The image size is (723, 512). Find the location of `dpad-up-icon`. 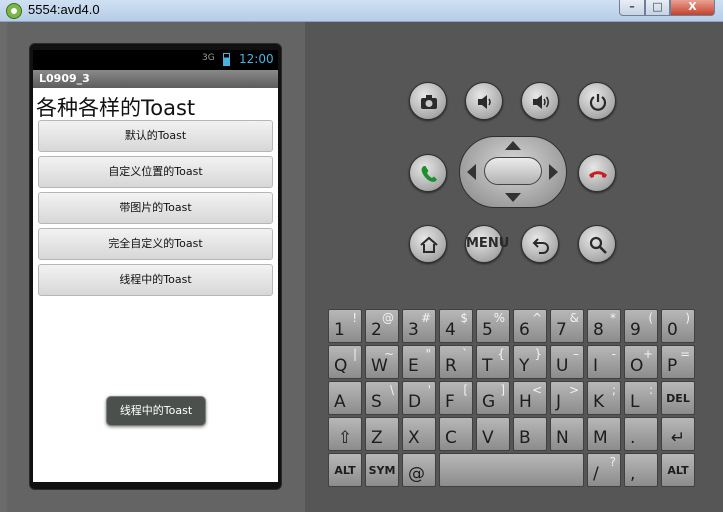

dpad-up-icon is located at coordinates (513, 145).